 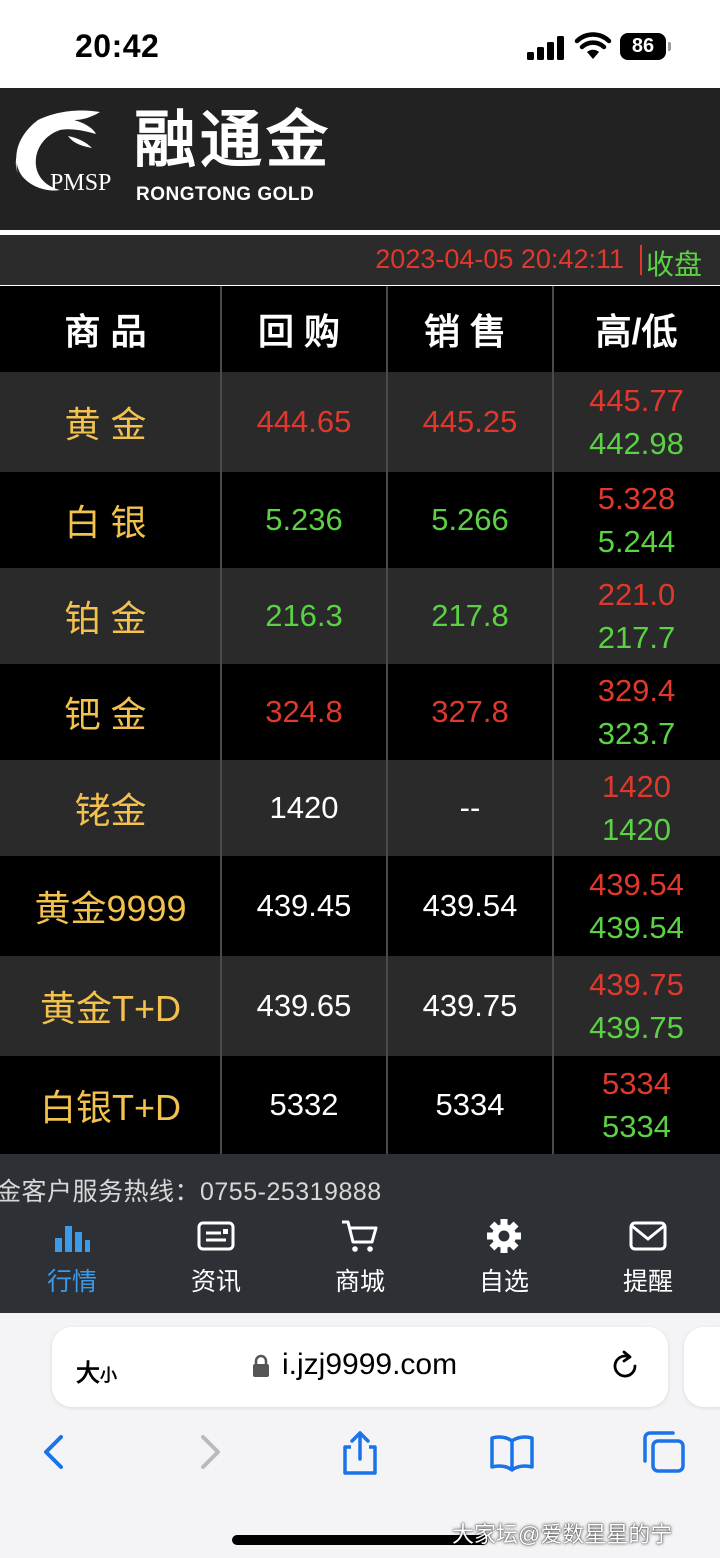 I want to click on column-header-sell: 销售, so click(x=469, y=331).